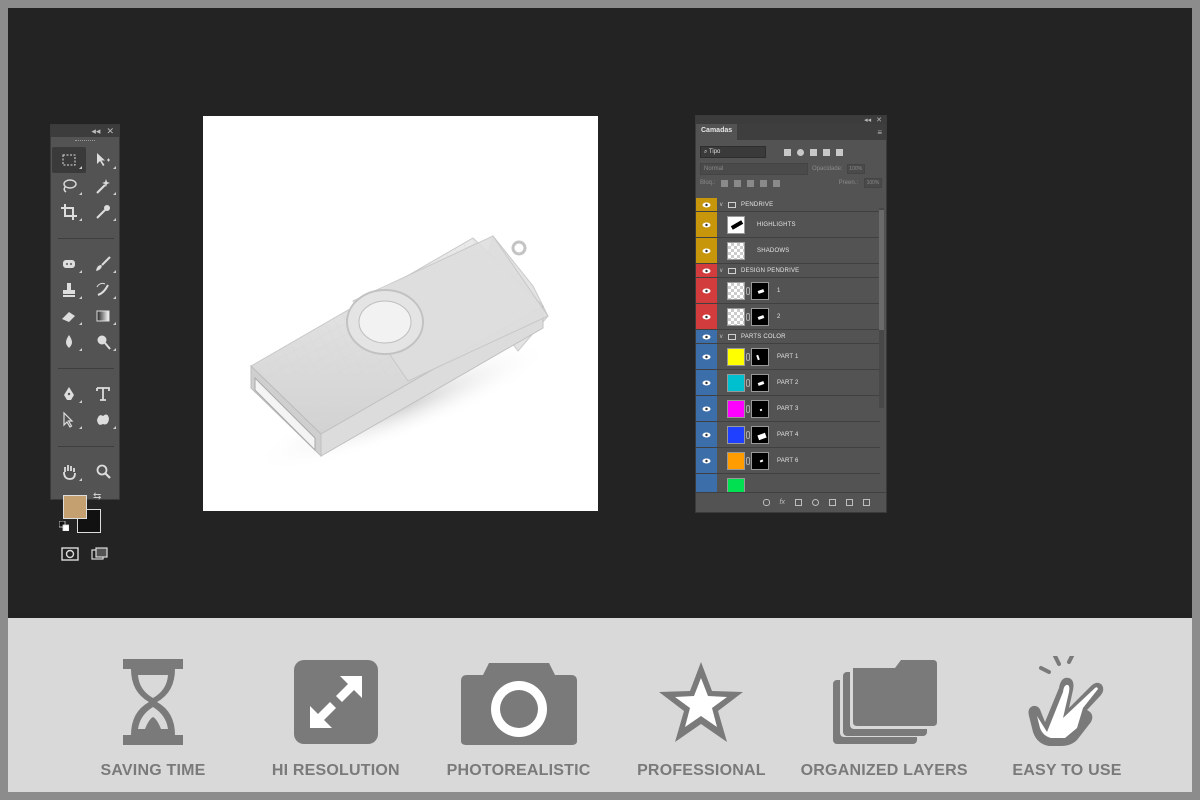 This screenshot has width=1200, height=800. Describe the element at coordinates (782, 502) in the screenshot. I see `fx-icon: fx` at that location.